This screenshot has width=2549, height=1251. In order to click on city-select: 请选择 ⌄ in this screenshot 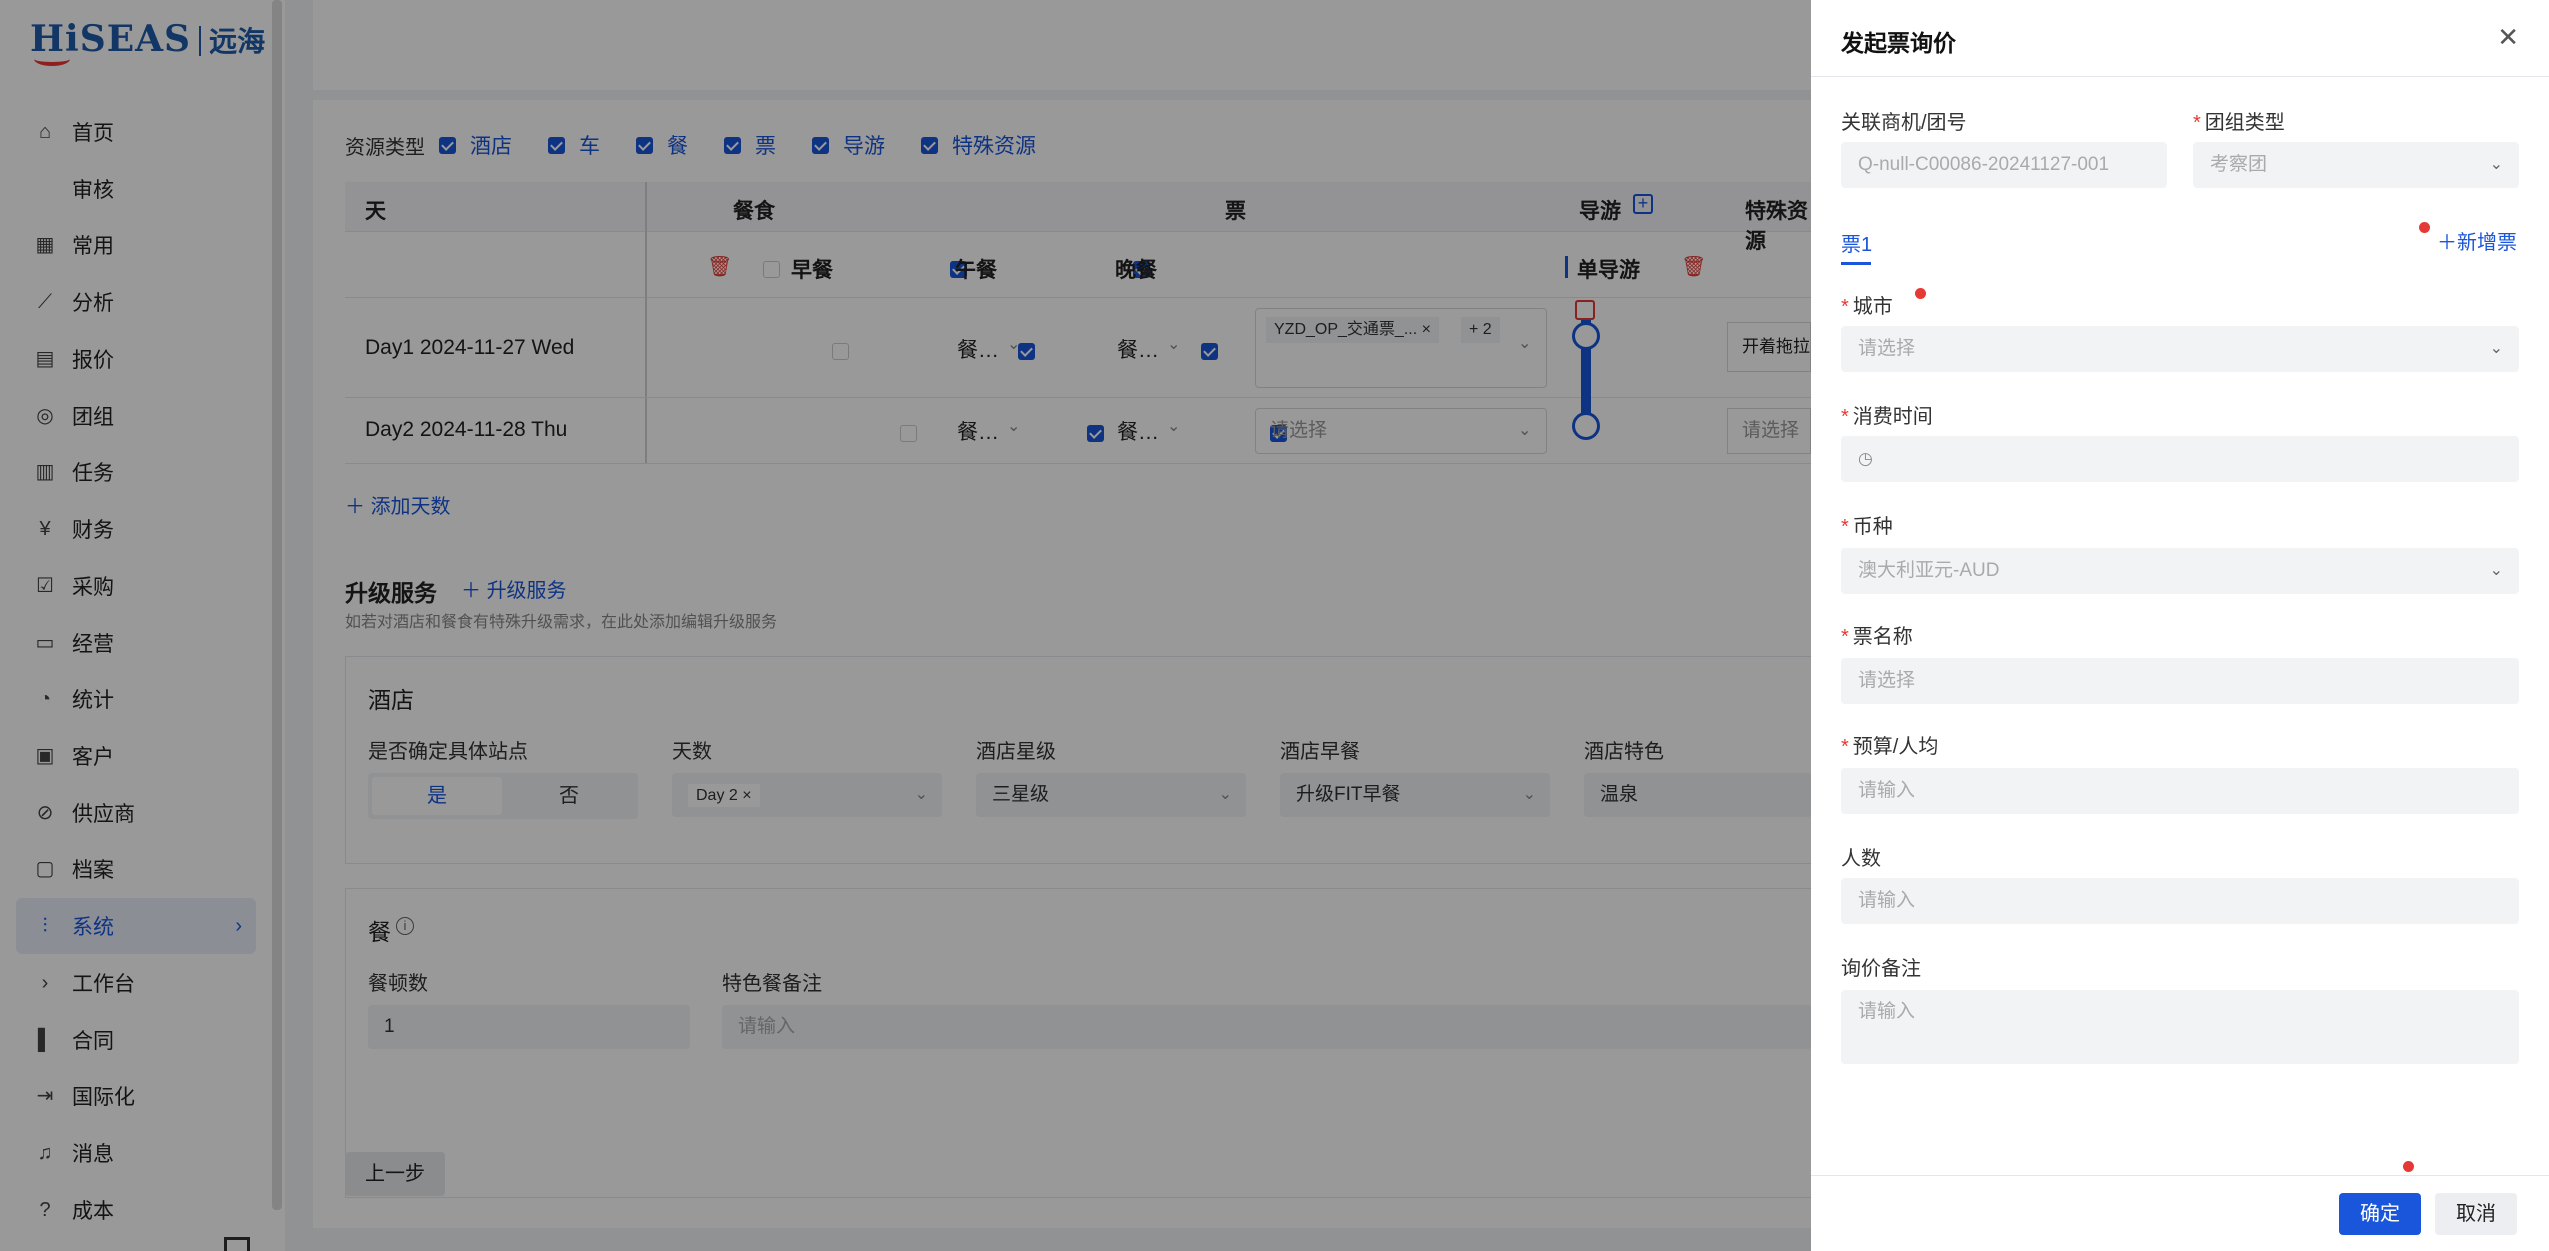, I will do `click(2180, 349)`.